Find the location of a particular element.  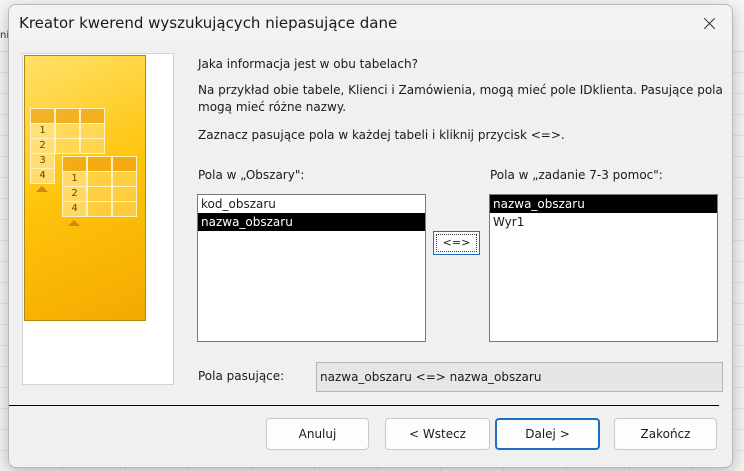

left-fields-list: kod_obszaru nazwa_obszaru is located at coordinates (311, 268).